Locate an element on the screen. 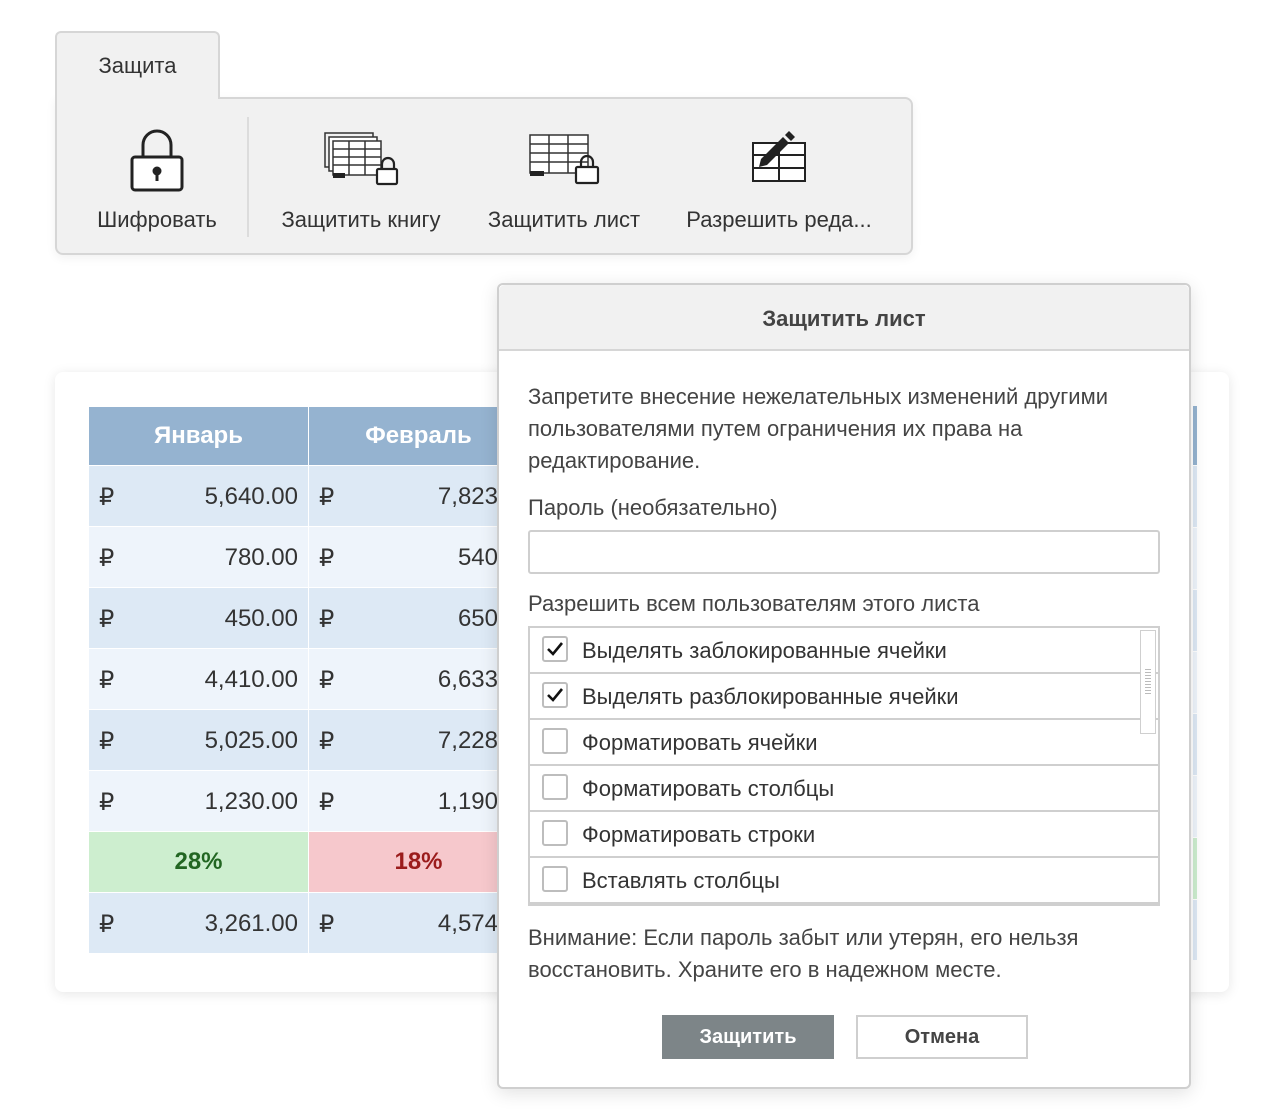  permission-label: Форматировать ячейки is located at coordinates (700, 742).